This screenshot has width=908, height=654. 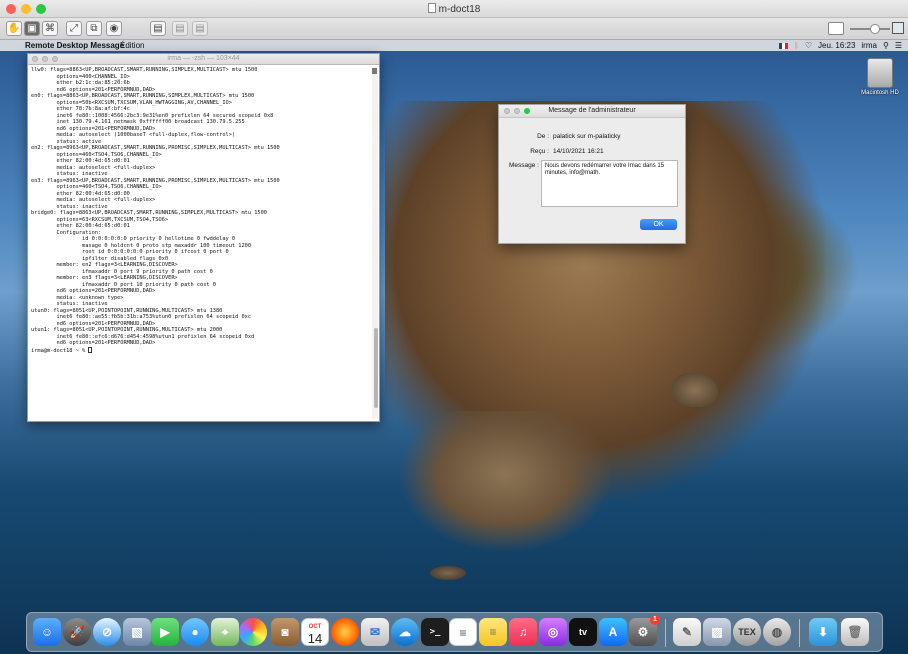 I want to click on menubar-clock: Jeu. 16:23, so click(x=836, y=45).